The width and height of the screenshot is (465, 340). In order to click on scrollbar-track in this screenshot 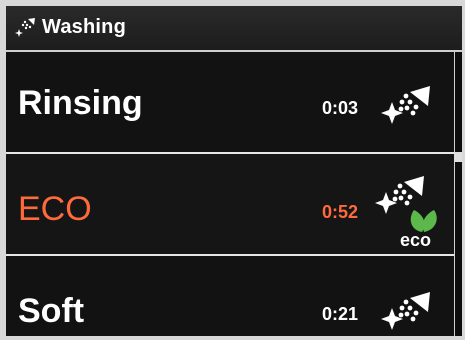, I will do `click(458, 194)`.